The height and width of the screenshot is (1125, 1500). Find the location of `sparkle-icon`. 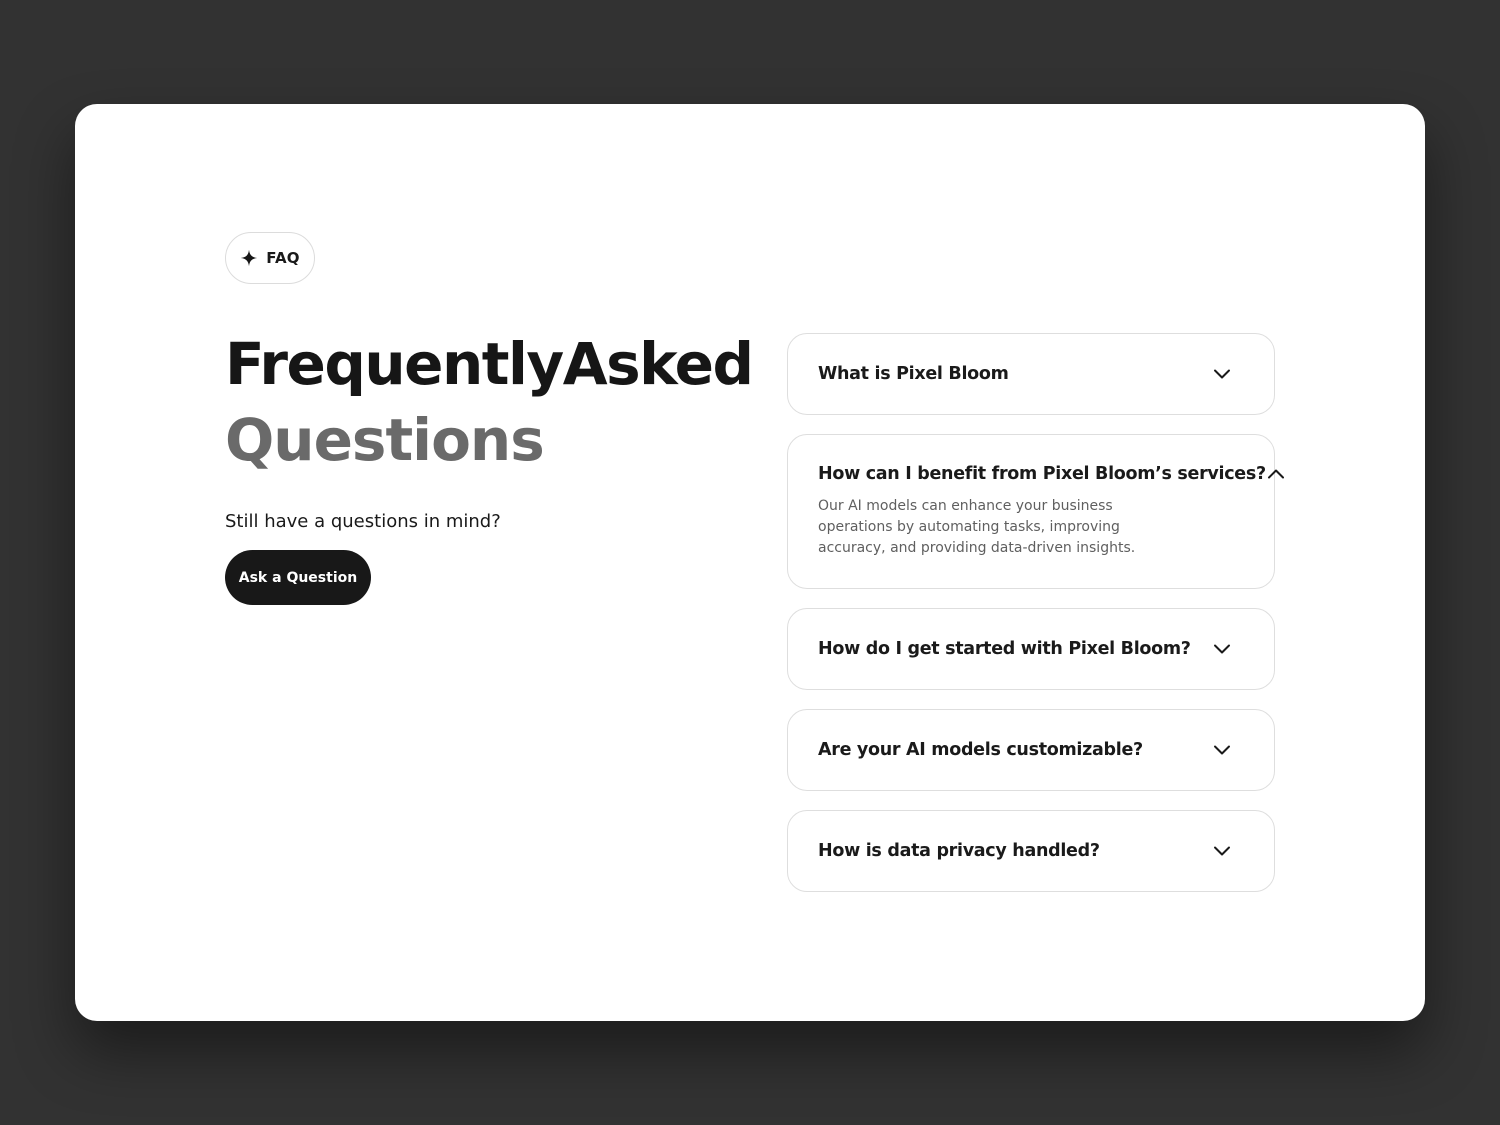

sparkle-icon is located at coordinates (249, 258).